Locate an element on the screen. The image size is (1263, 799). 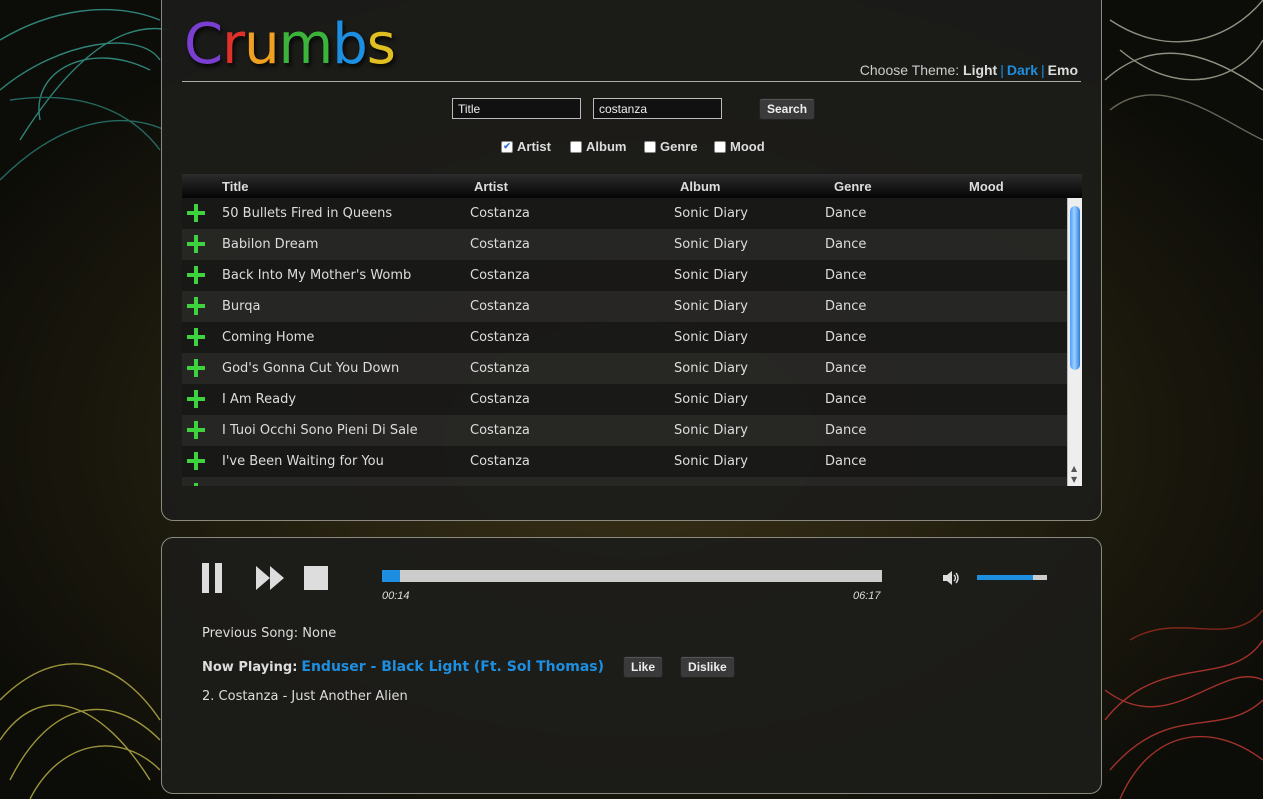
filter-genre: Genre is located at coordinates (671, 146).